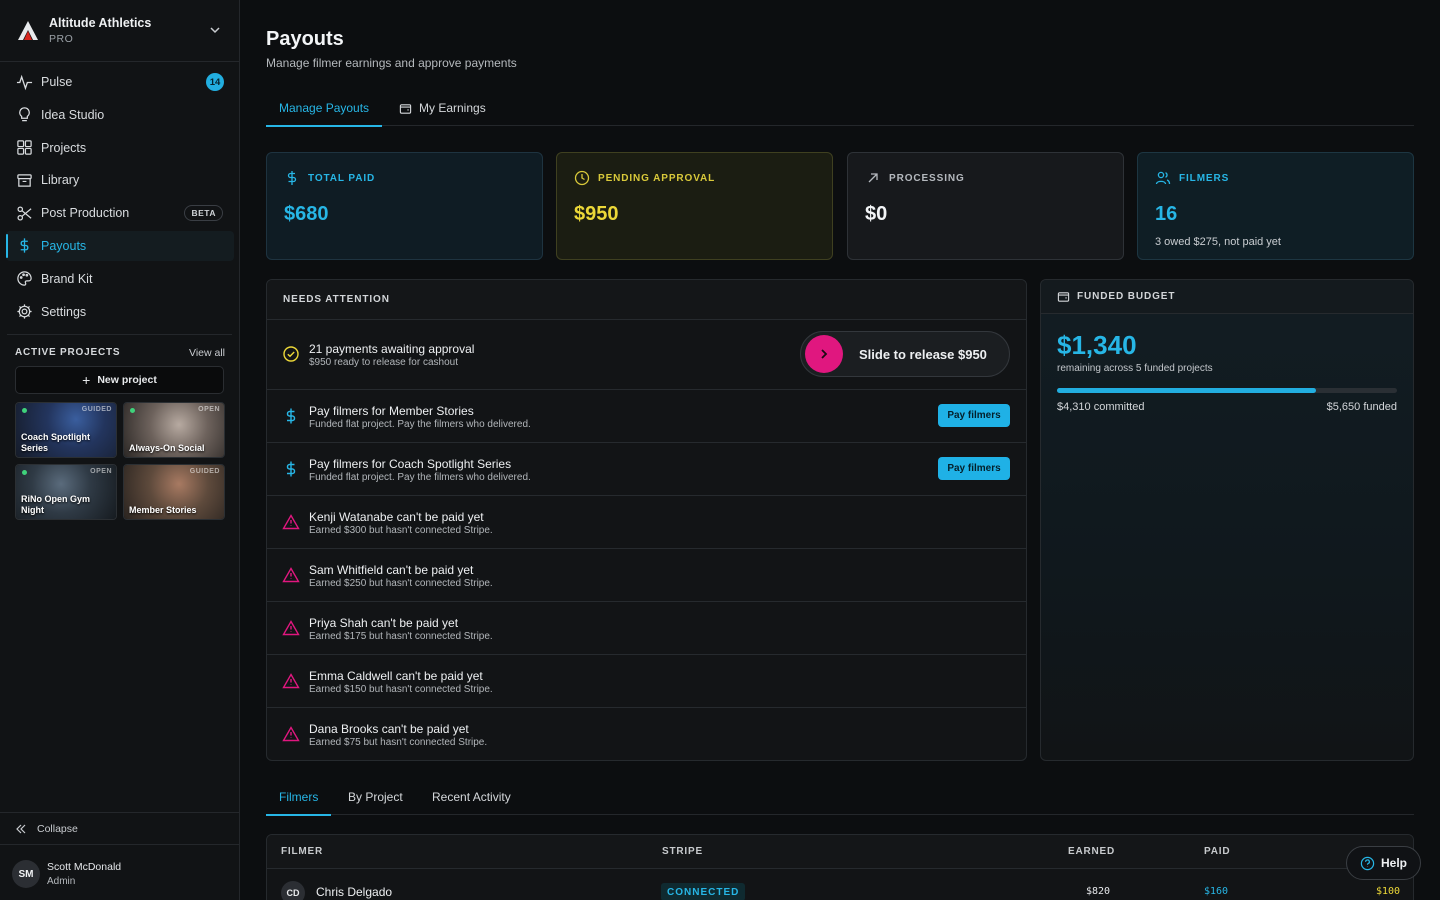 The height and width of the screenshot is (900, 1440). What do you see at coordinates (299, 797) in the screenshot?
I see `tab-filmers: Filmers` at bounding box center [299, 797].